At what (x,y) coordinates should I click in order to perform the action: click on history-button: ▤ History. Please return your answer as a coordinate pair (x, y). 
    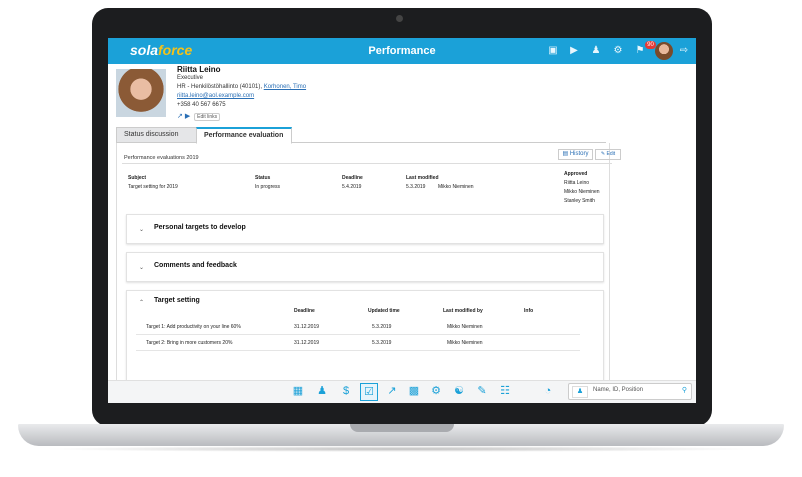
    Looking at the image, I should click on (575, 154).